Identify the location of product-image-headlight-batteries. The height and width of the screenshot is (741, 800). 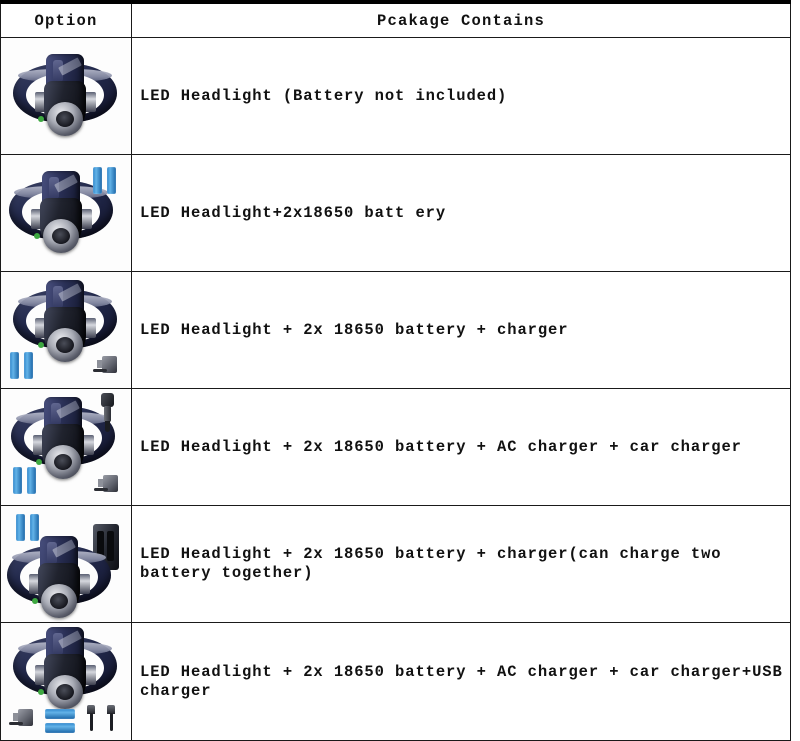
(65, 213).